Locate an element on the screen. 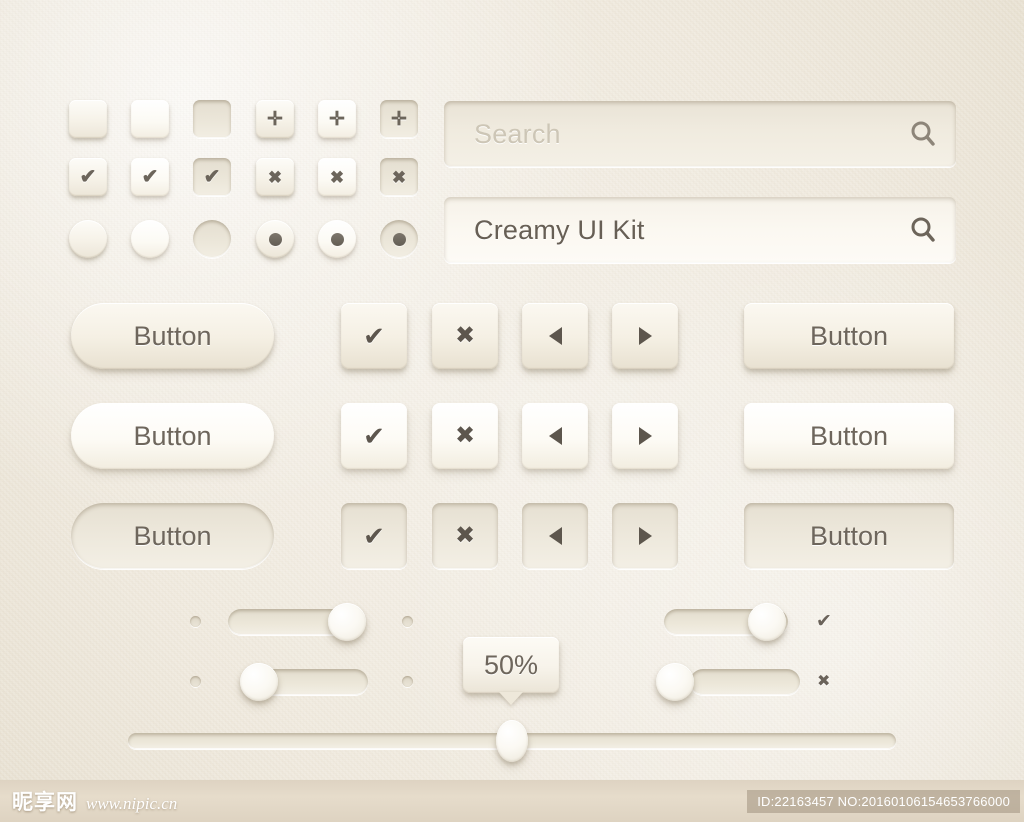 The image size is (1024, 822). icon-button-next-normal is located at coordinates (645, 336).